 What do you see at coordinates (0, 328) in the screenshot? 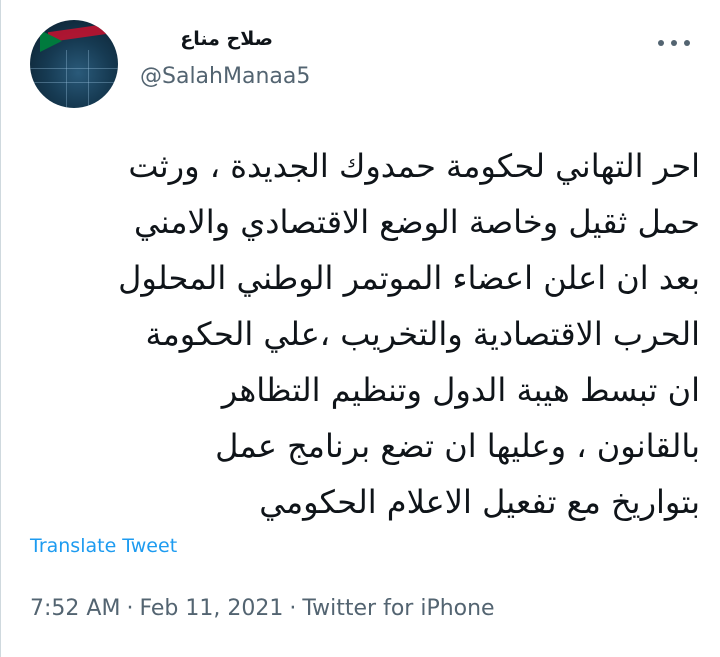
I see `card-border` at bounding box center [0, 328].